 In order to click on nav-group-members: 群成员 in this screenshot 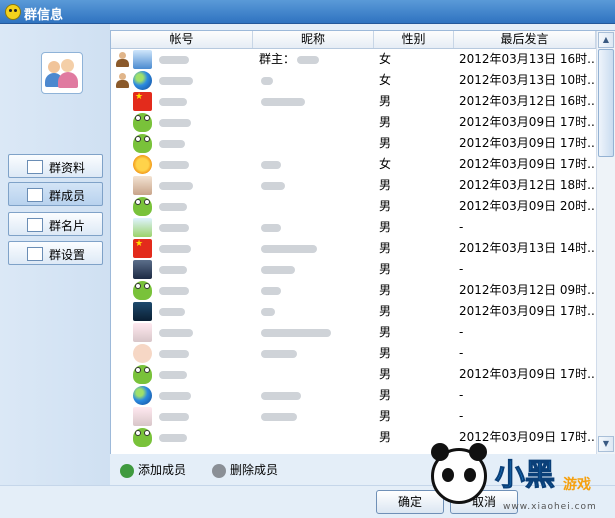, I will do `click(55, 194)`.